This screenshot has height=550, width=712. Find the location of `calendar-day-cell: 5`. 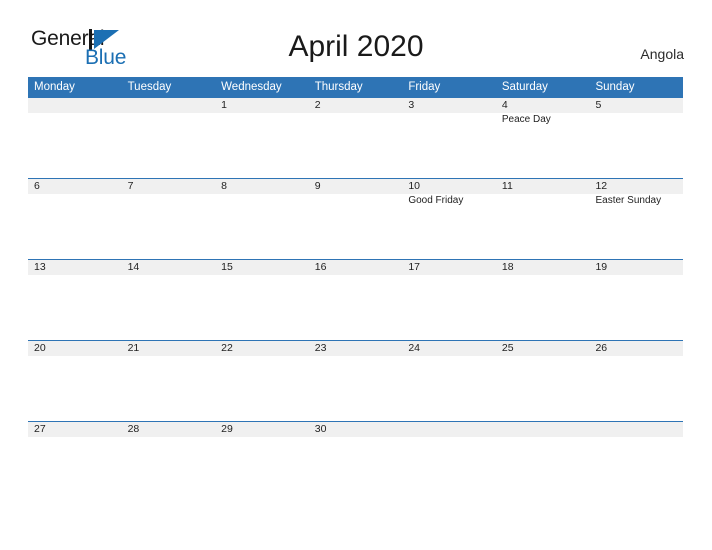

calendar-day-cell: 5 is located at coordinates (636, 138).